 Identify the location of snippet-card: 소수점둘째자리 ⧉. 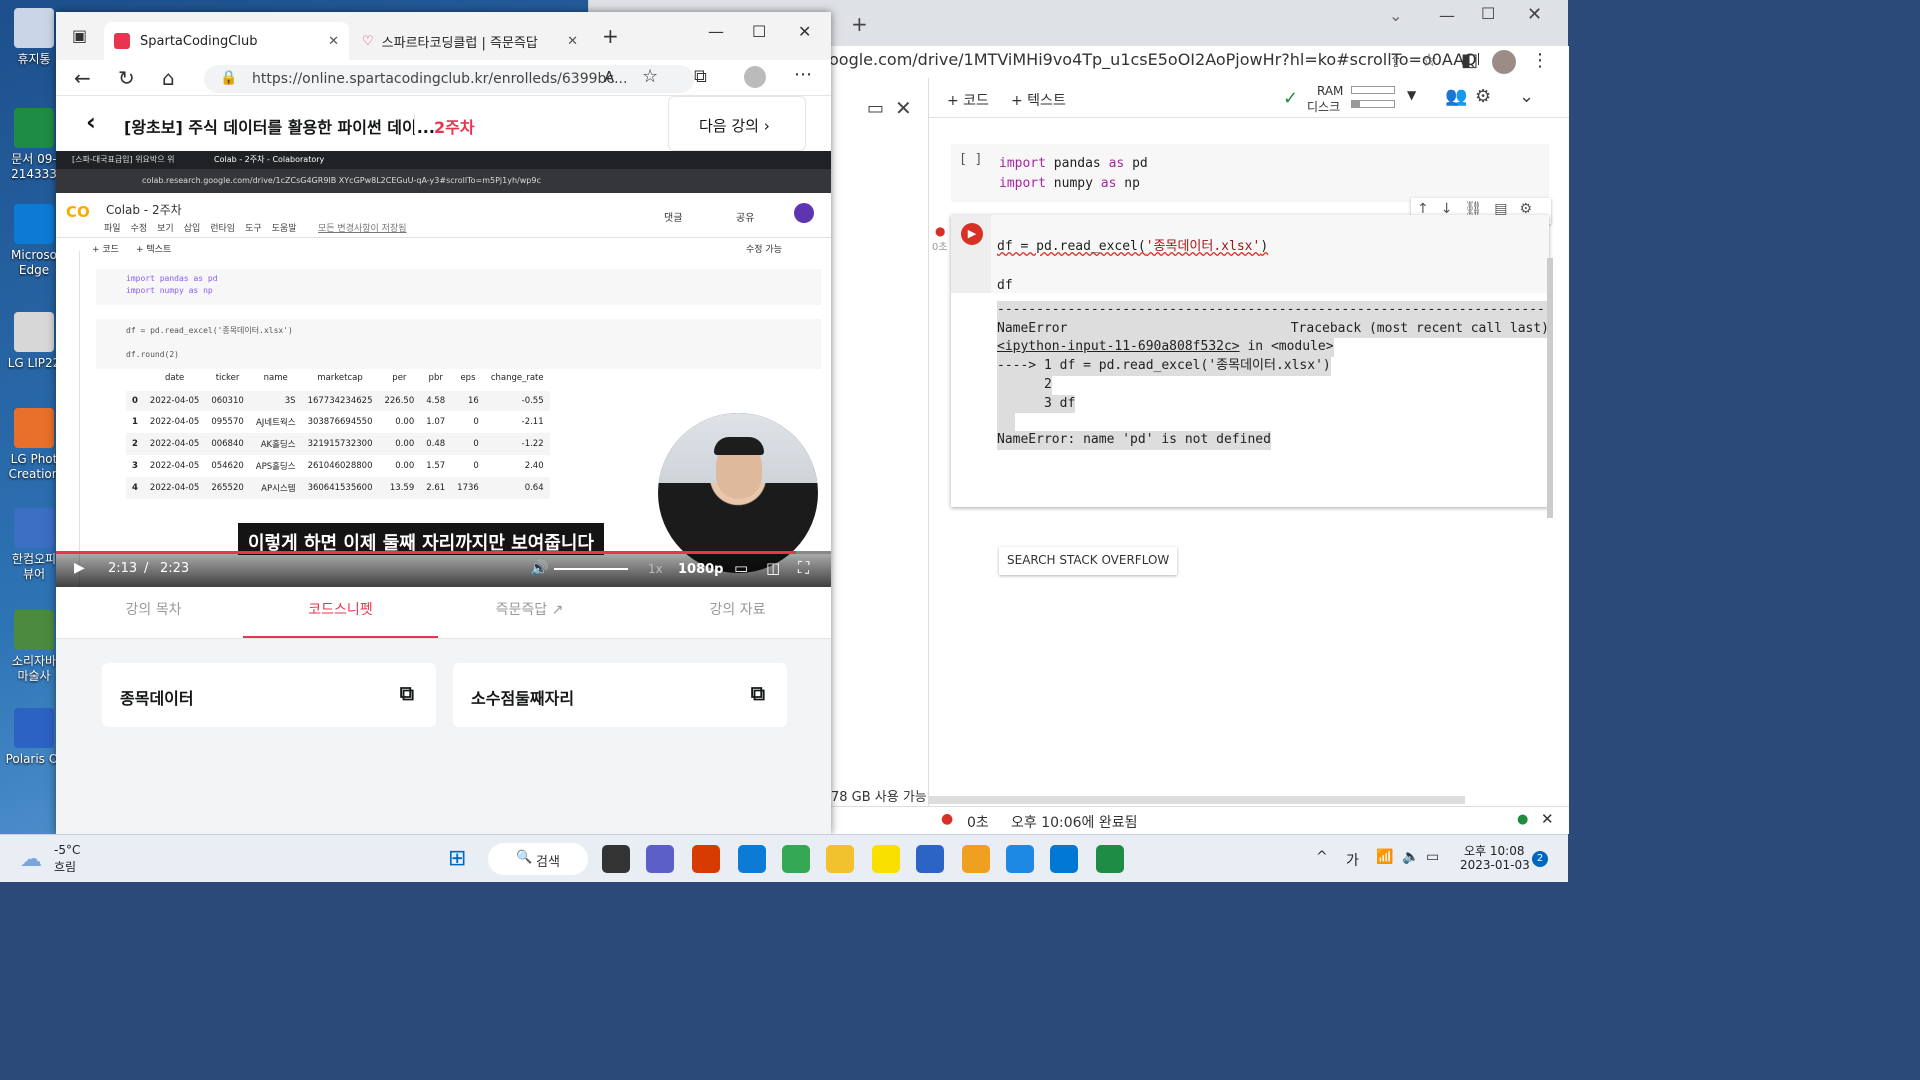
(620, 695).